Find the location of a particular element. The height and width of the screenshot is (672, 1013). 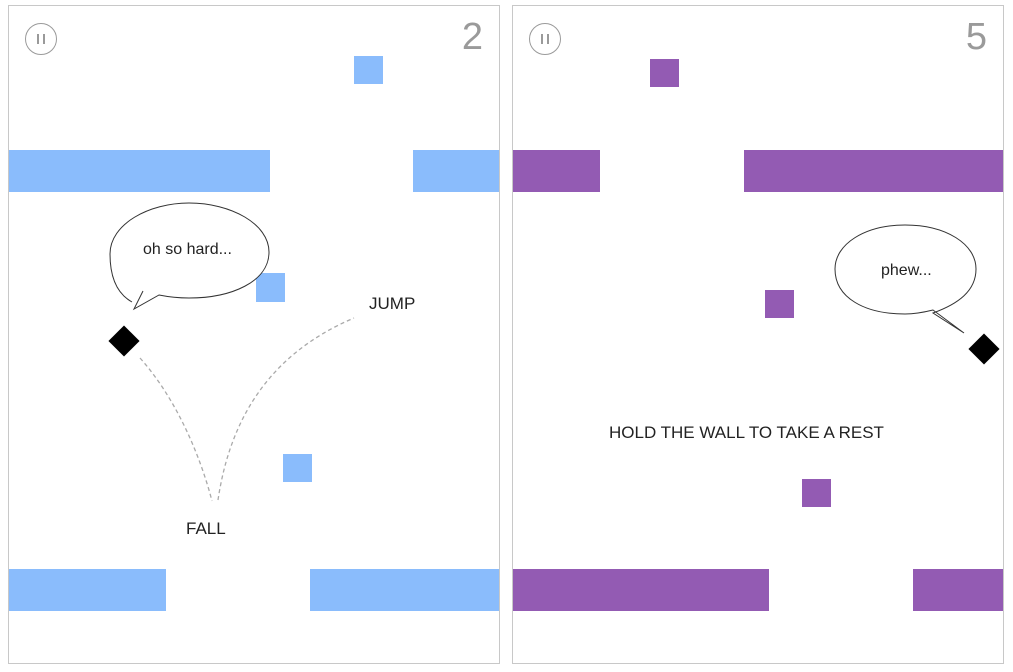

character-overlay is located at coordinates (917, 294).